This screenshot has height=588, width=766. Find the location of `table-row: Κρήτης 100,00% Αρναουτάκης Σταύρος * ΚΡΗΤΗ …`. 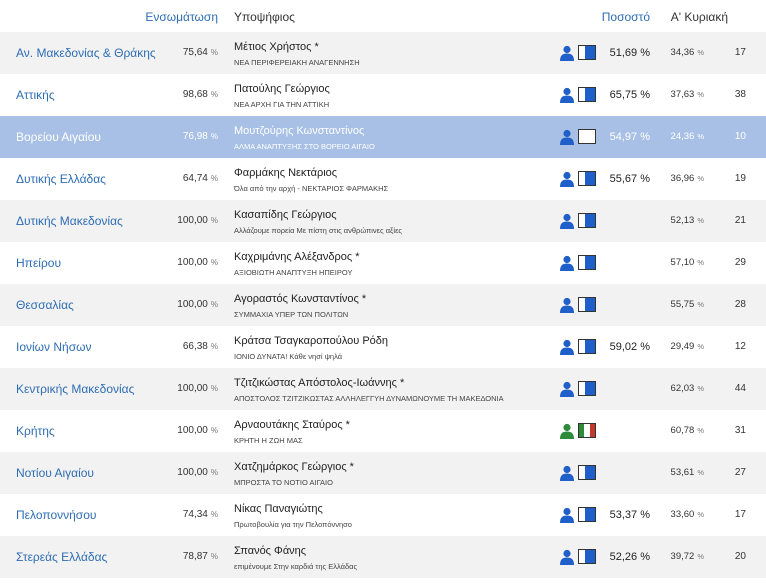

table-row: Κρήτης 100,00% Αρναουτάκης Σταύρος * ΚΡΗΤΗ … is located at coordinates (383, 431).